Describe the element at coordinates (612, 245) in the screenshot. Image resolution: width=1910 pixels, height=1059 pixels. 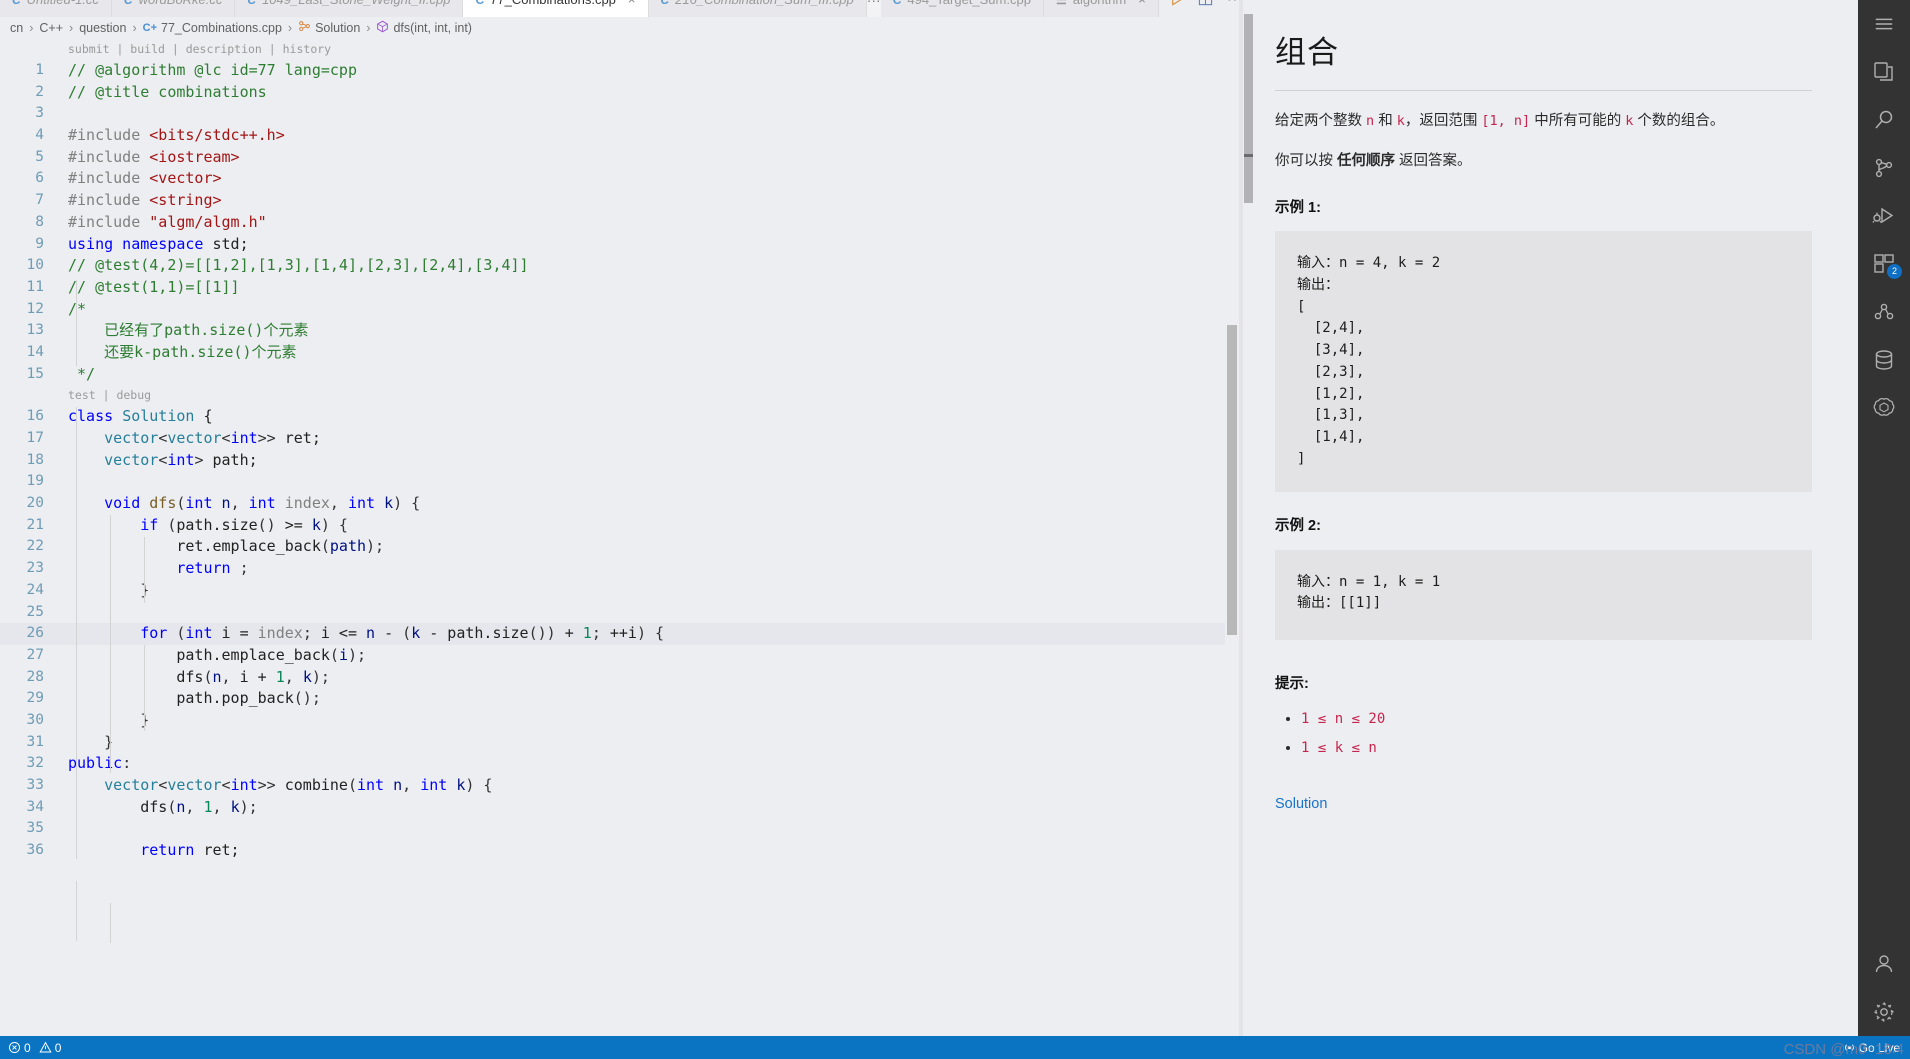
I see `code-line: 9 using namespace std;` at that location.